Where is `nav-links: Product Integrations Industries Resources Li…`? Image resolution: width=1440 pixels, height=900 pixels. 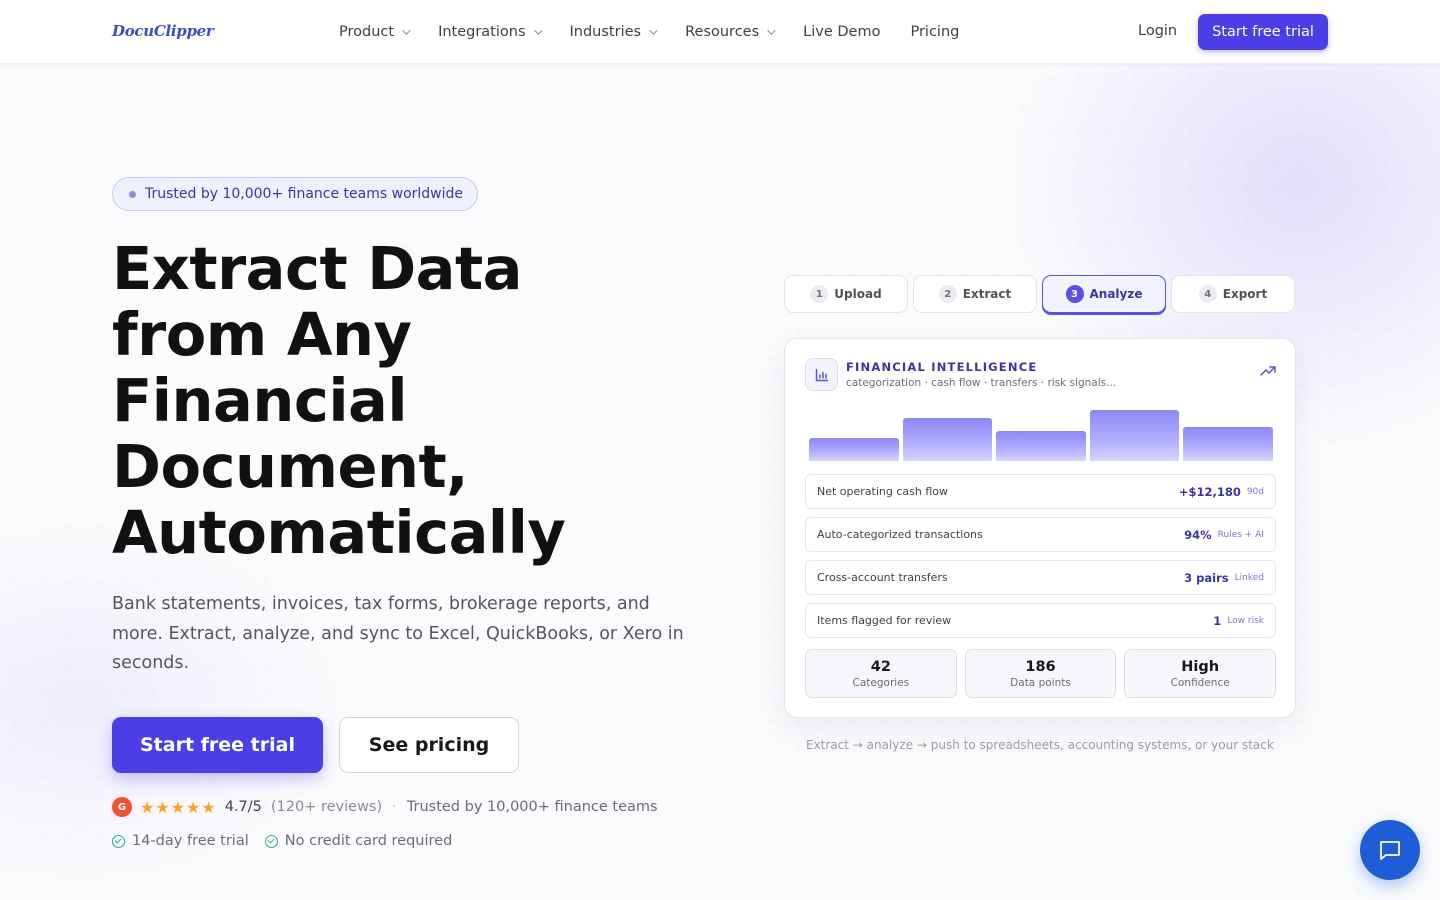 nav-links: Product Integrations Industries Resources Li… is located at coordinates (664, 32).